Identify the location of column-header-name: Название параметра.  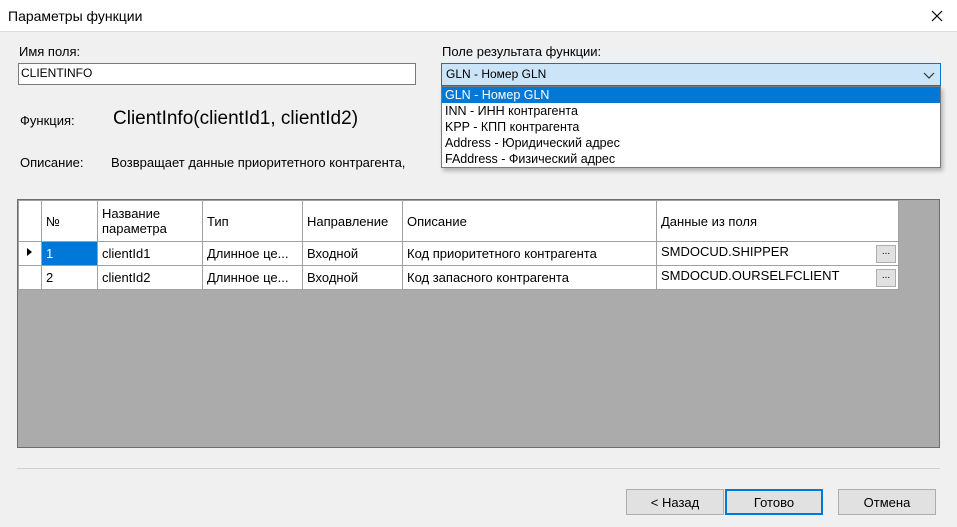
(150, 221).